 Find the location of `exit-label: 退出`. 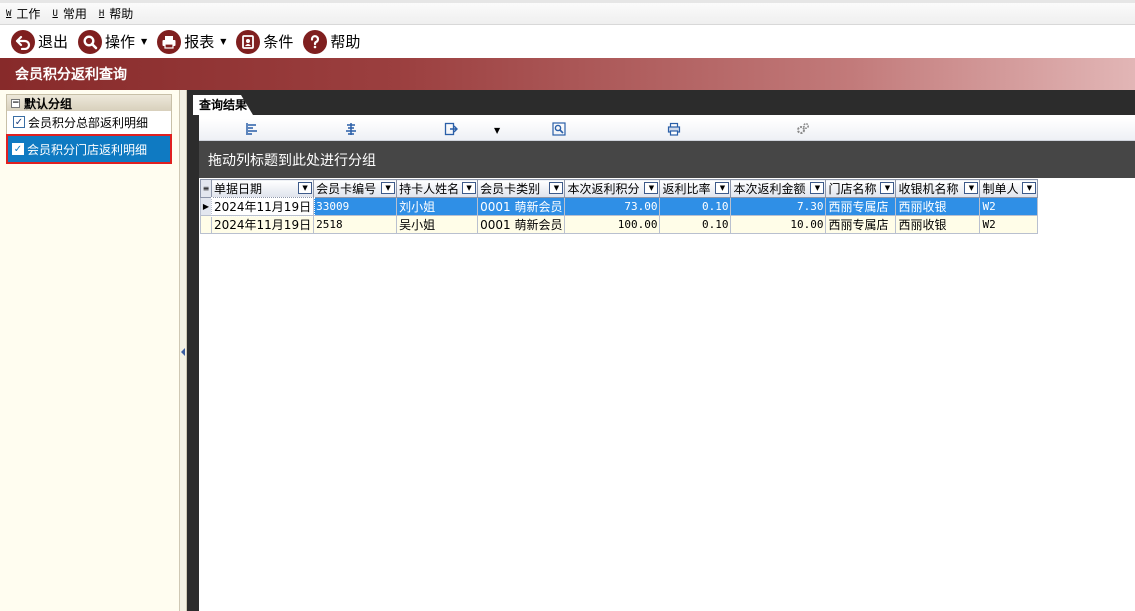

exit-label: 退出 is located at coordinates (53, 42).